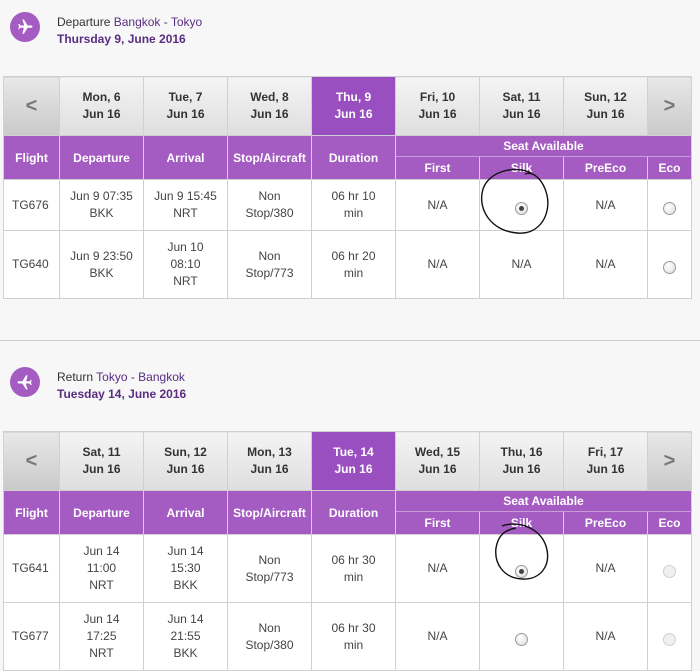 Image resolution: width=700 pixels, height=671 pixels. What do you see at coordinates (185, 205) in the screenshot?
I see `arrival-cell: Jun 9 15:45 NRT` at bounding box center [185, 205].